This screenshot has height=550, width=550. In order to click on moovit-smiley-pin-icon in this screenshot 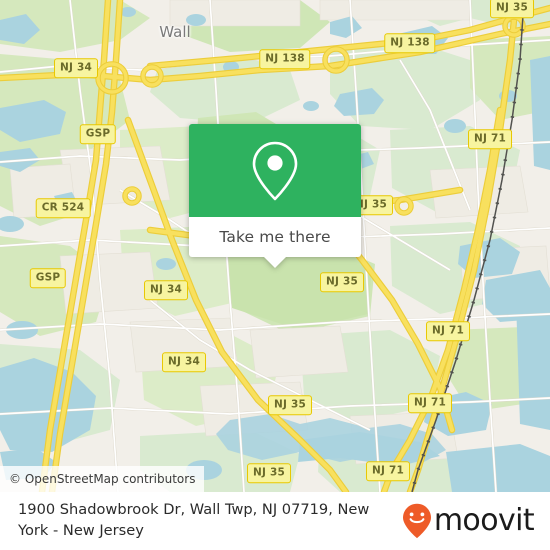, I will do `click(416, 521)`.